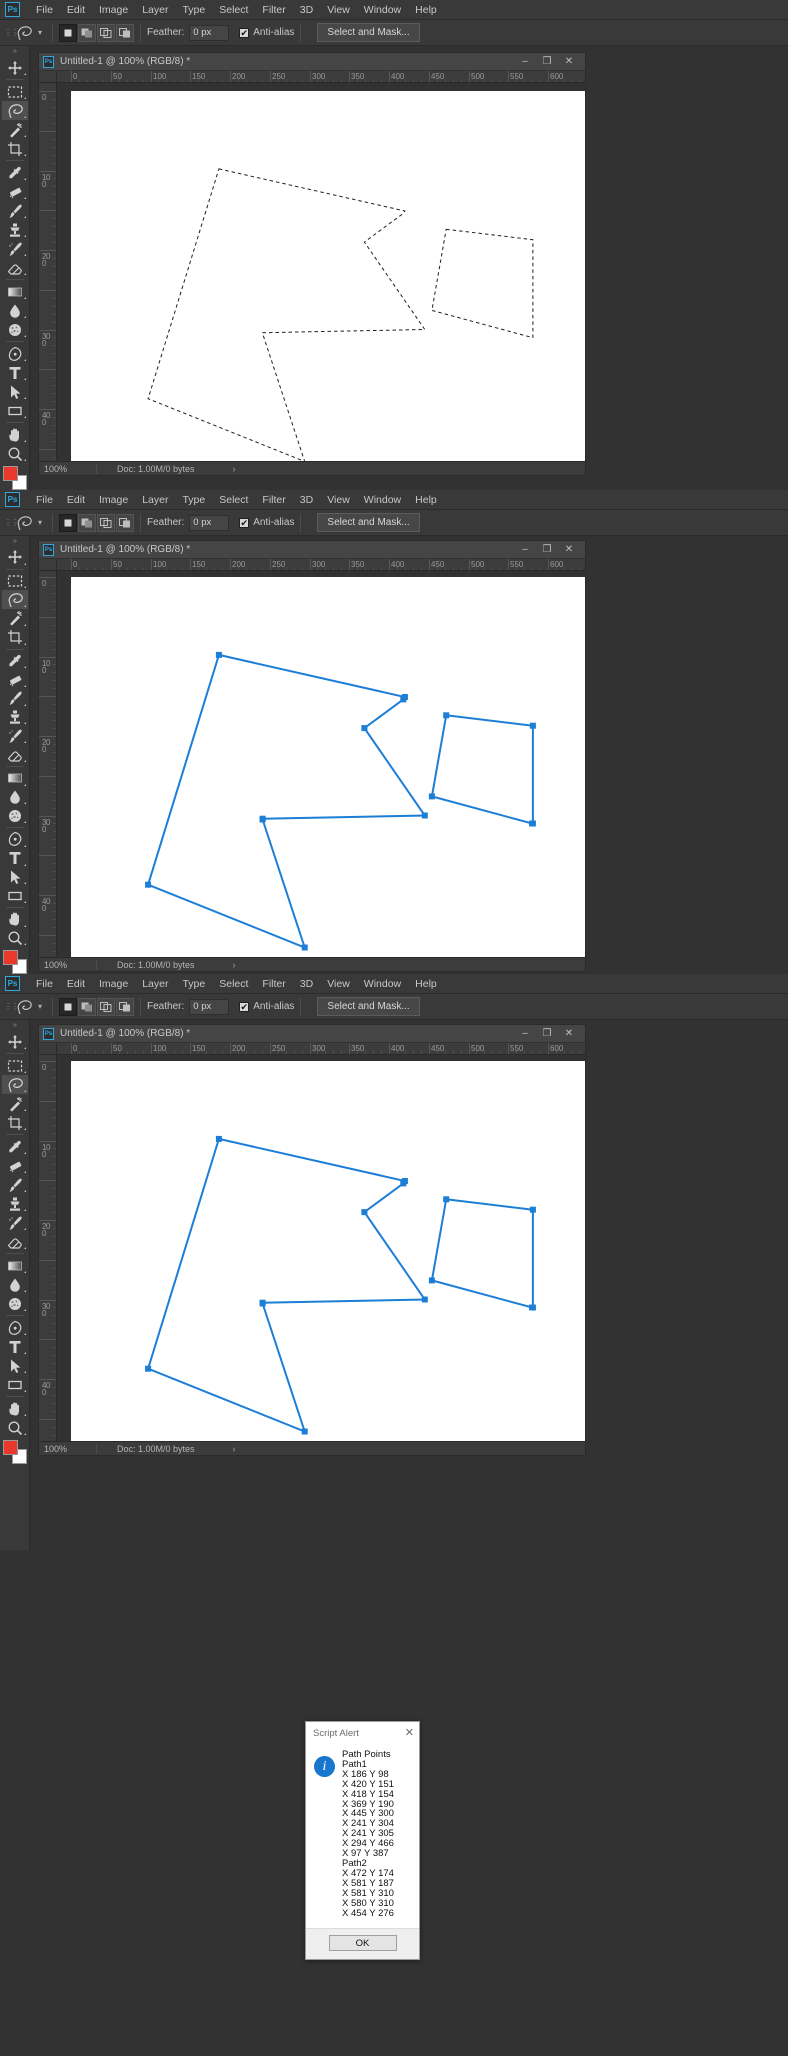 This screenshot has height=2056, width=788. I want to click on eraser-tool, so click(15, 1241).